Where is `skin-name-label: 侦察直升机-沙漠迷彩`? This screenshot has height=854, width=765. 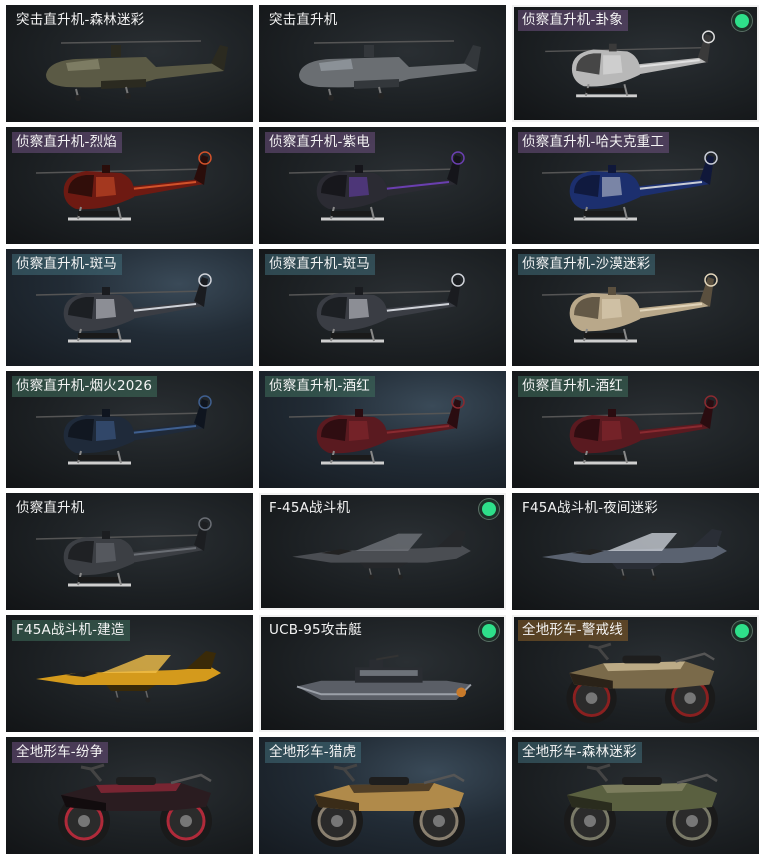 skin-name-label: 侦察直升机-沙漠迷彩 is located at coordinates (587, 264).